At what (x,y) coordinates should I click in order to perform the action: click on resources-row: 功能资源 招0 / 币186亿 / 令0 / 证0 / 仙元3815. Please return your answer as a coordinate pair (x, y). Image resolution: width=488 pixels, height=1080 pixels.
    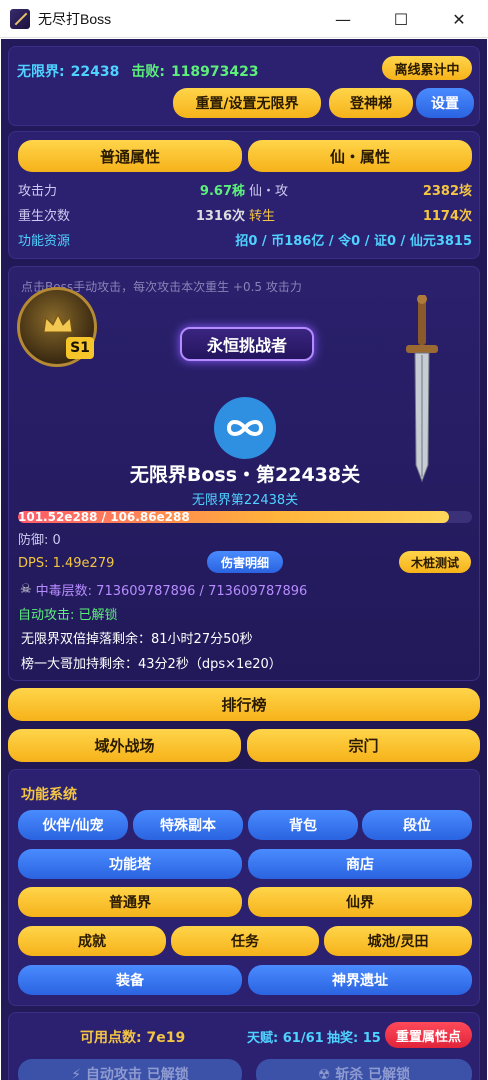
    Looking at the image, I should click on (245, 239).